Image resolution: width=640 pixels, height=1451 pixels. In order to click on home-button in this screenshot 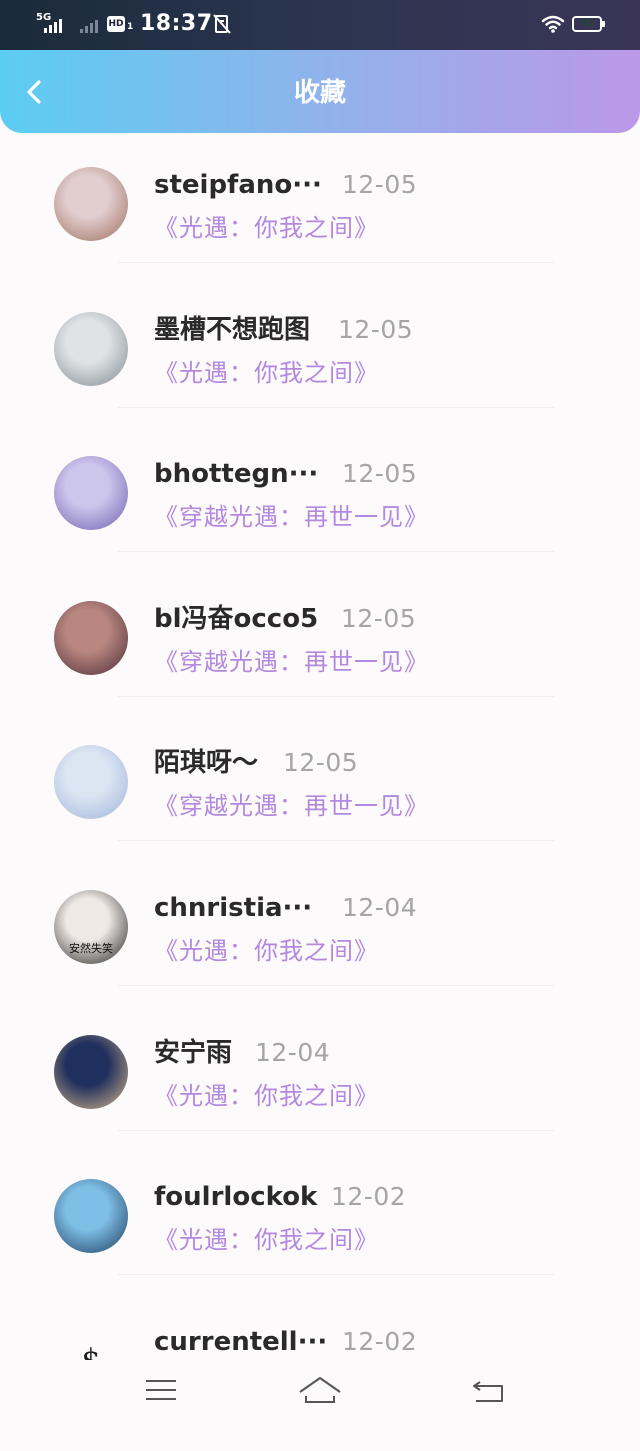, I will do `click(320, 1390)`.